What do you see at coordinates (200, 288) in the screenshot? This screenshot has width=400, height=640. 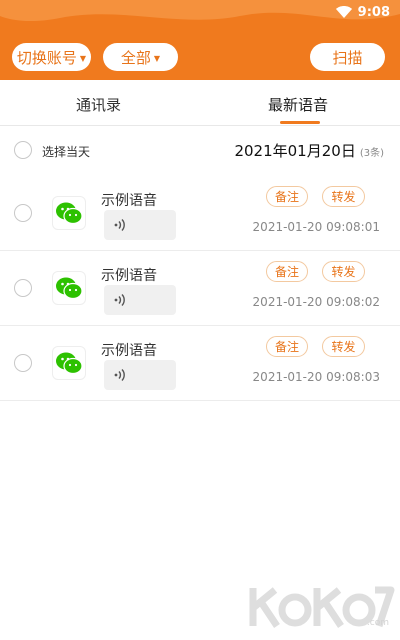 I see `list-item: 示例语音 备注 转发 2021-01-20 09:08:02` at bounding box center [200, 288].